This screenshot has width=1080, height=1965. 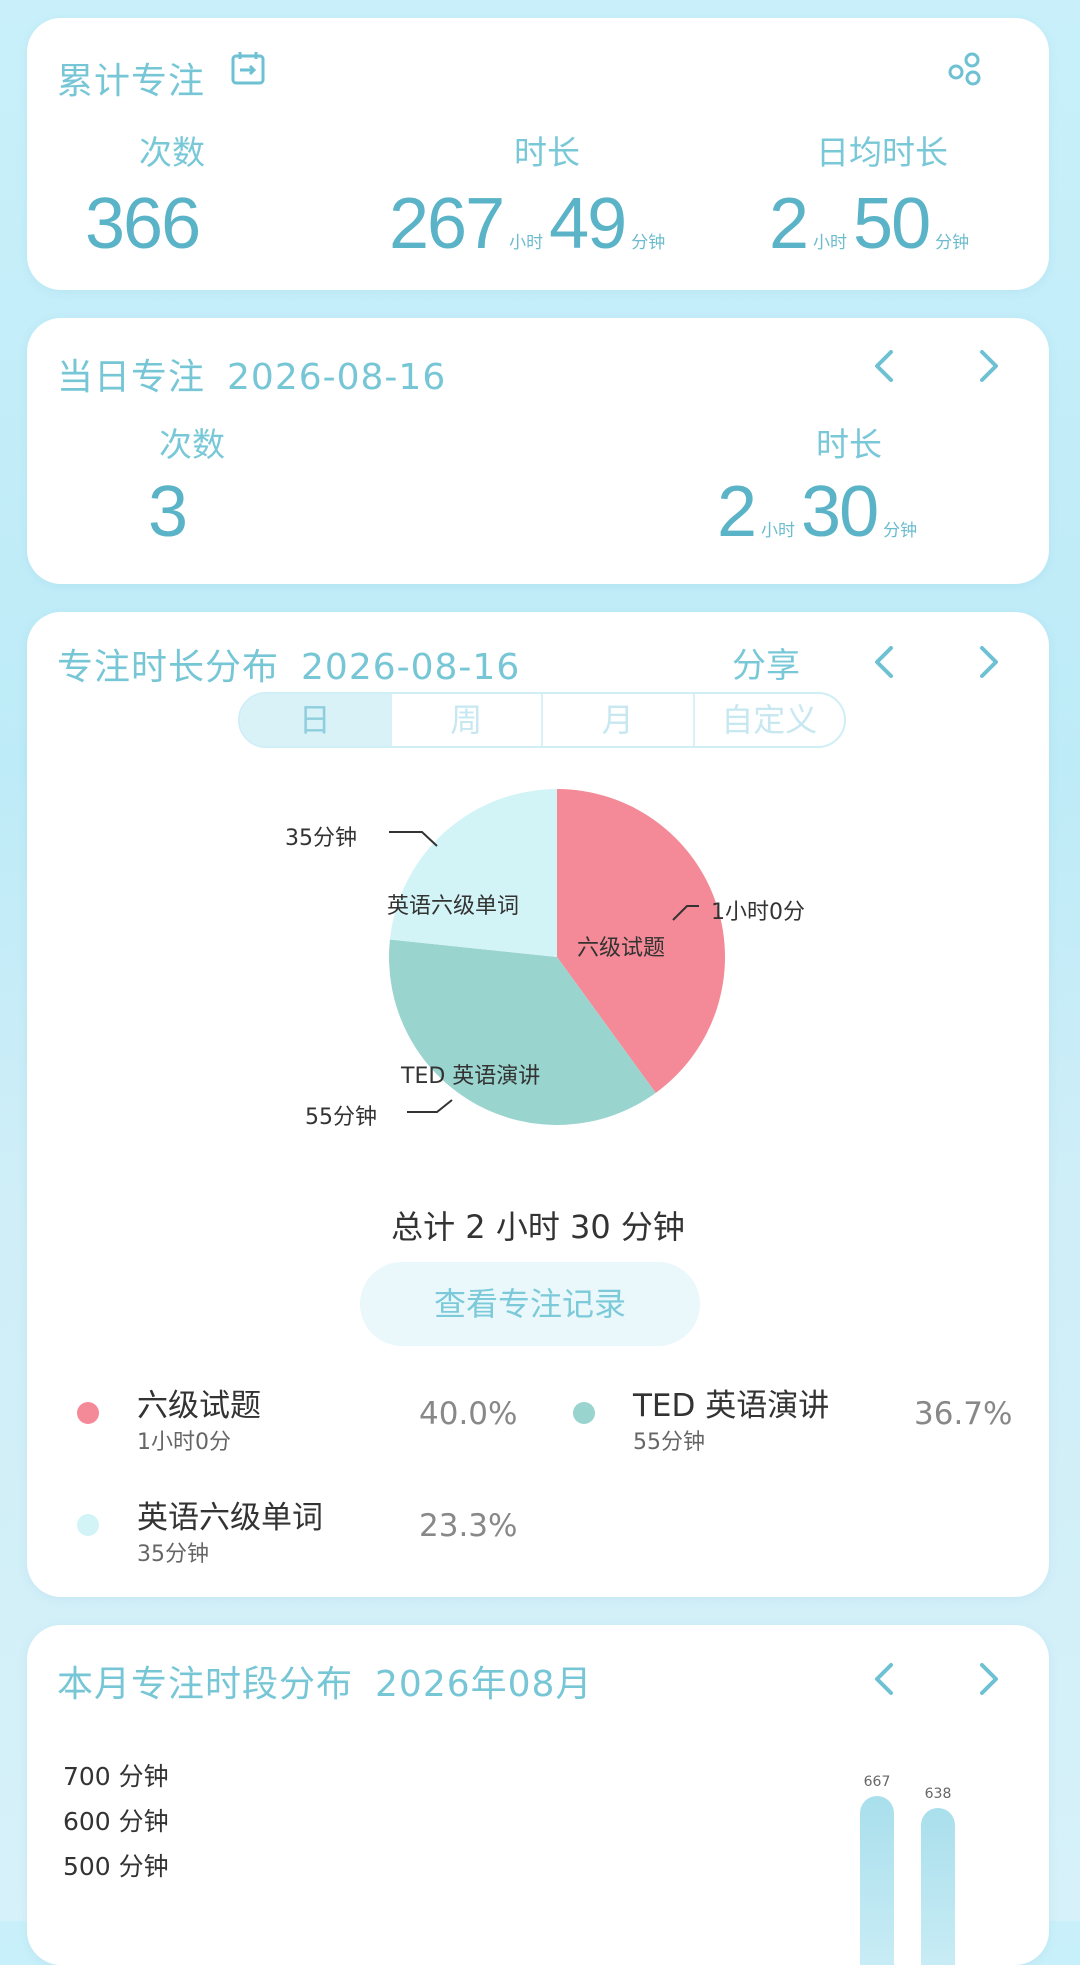 I want to click on today-focus-card: 当日专注 2026-08-16 次数 3 时长 2 小时30 分钟, so click(x=538, y=451).